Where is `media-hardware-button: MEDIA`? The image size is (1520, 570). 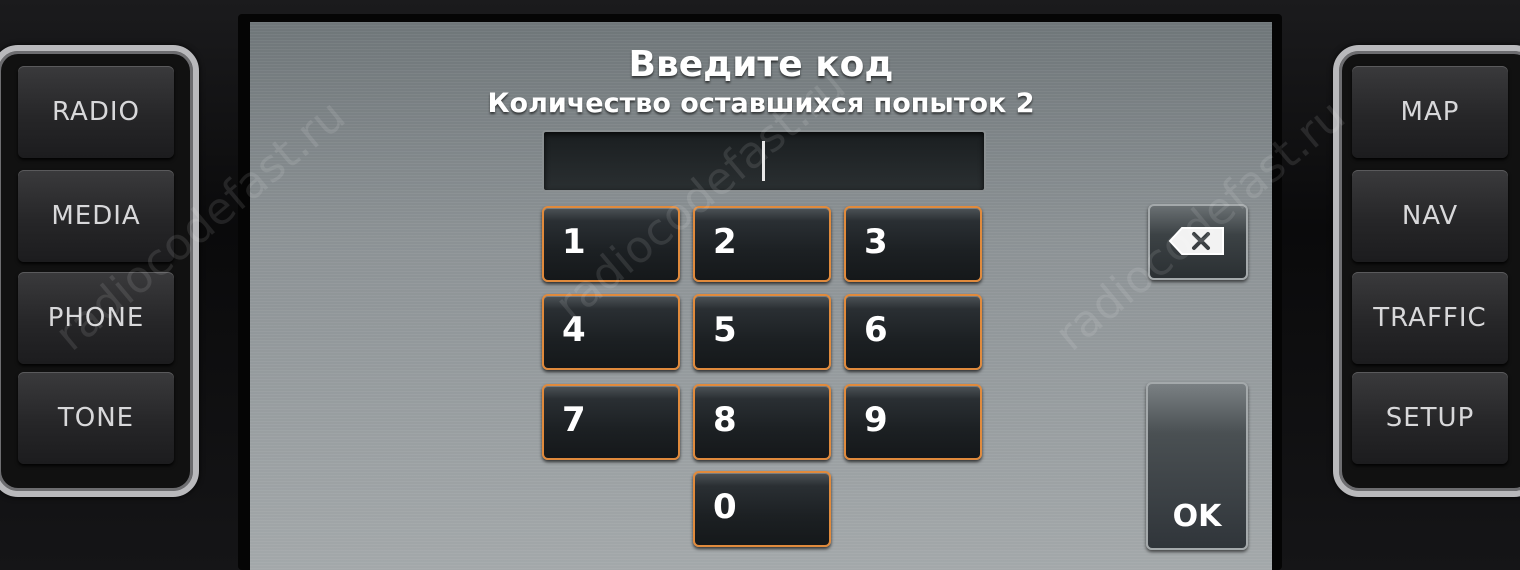 media-hardware-button: MEDIA is located at coordinates (96, 216).